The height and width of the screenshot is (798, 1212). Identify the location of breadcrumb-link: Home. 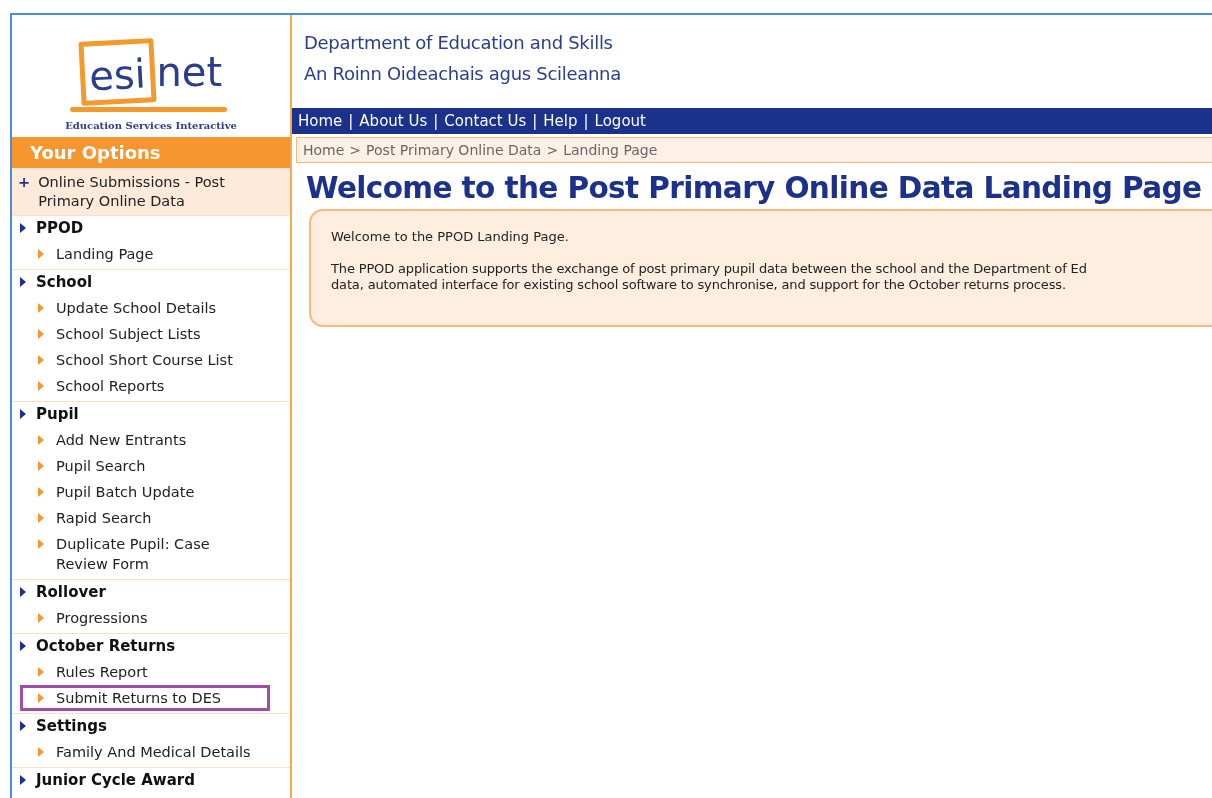
(324, 150).